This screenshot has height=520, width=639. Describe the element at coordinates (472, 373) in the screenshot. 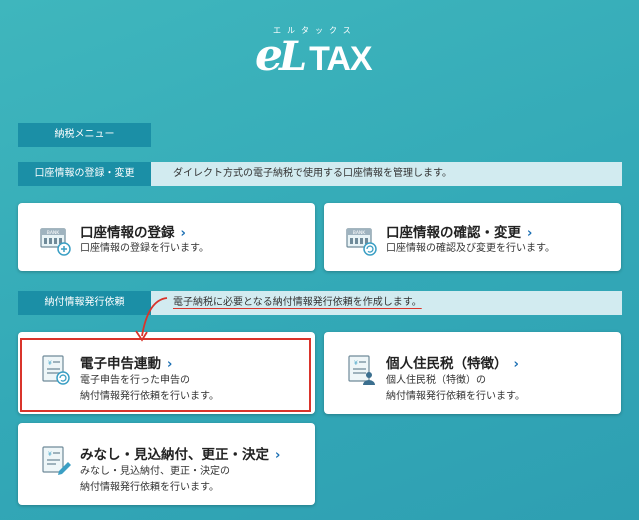

I see `card-resident-tax-special: ¥ 個人住民税（特徴） › 個人住民税（特徴）の 納付情報発行依頼を行います。` at that location.